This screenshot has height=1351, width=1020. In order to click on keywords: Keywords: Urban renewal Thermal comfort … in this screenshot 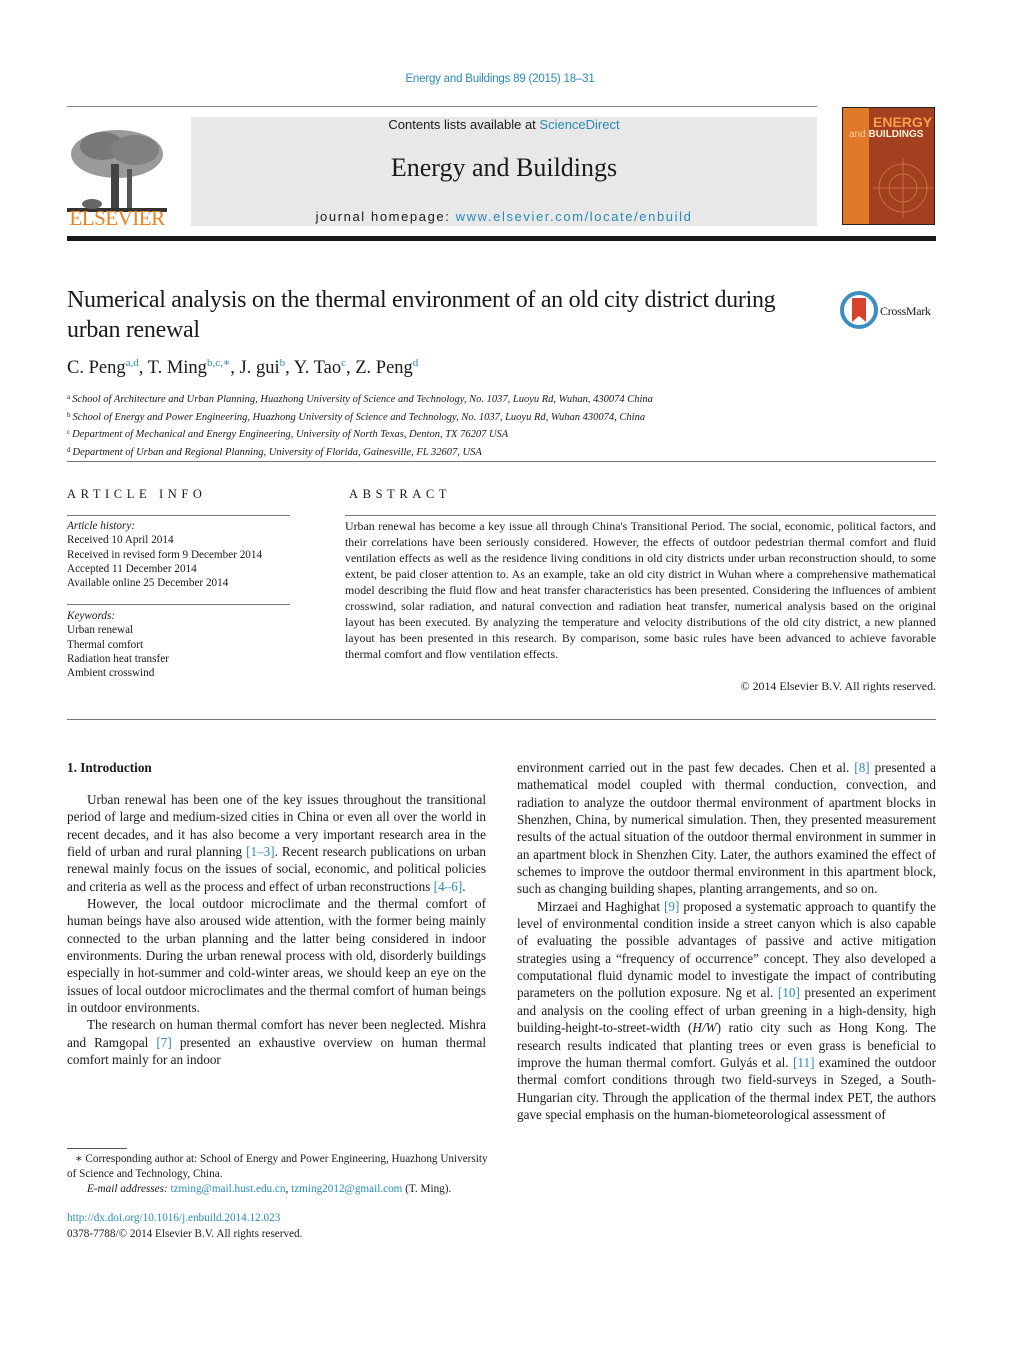, I will do `click(182, 644)`.